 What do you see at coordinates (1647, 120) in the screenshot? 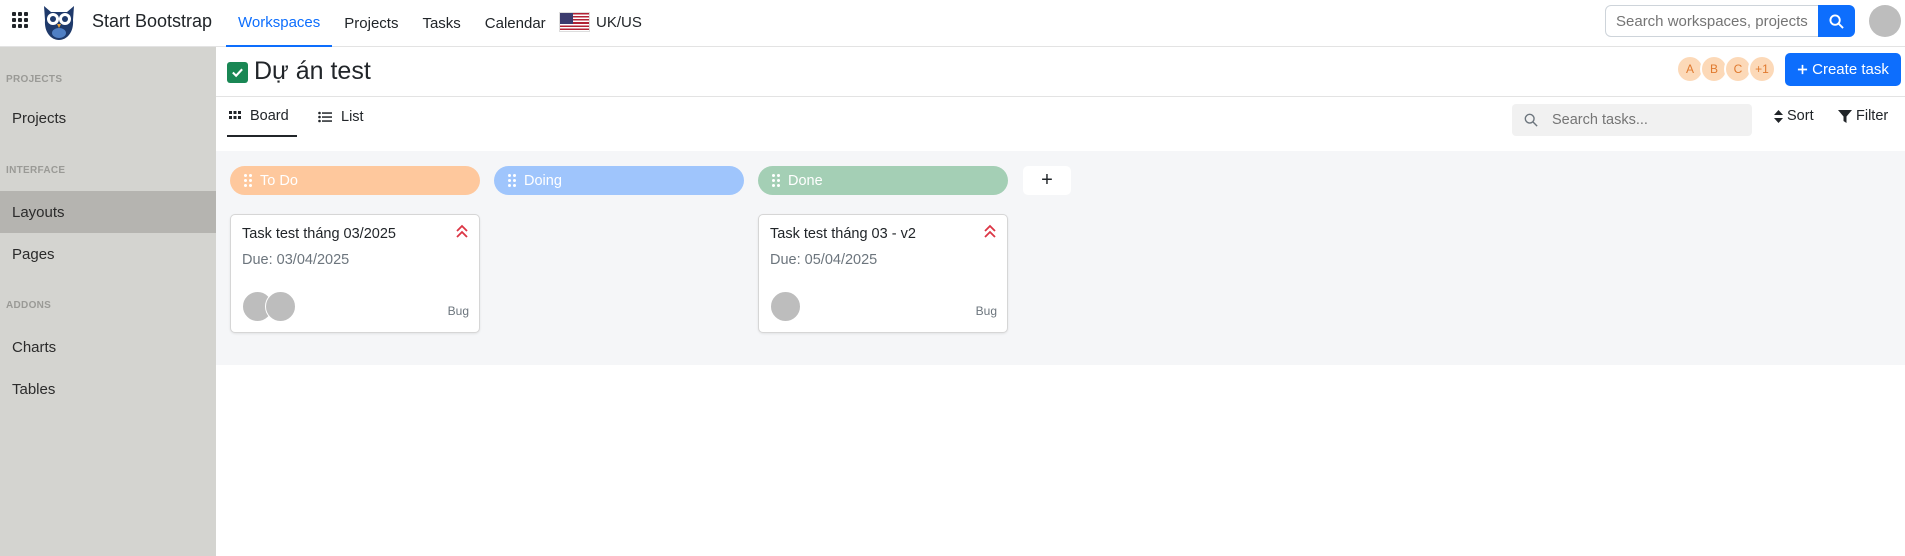
I see `task-search-input` at bounding box center [1647, 120].